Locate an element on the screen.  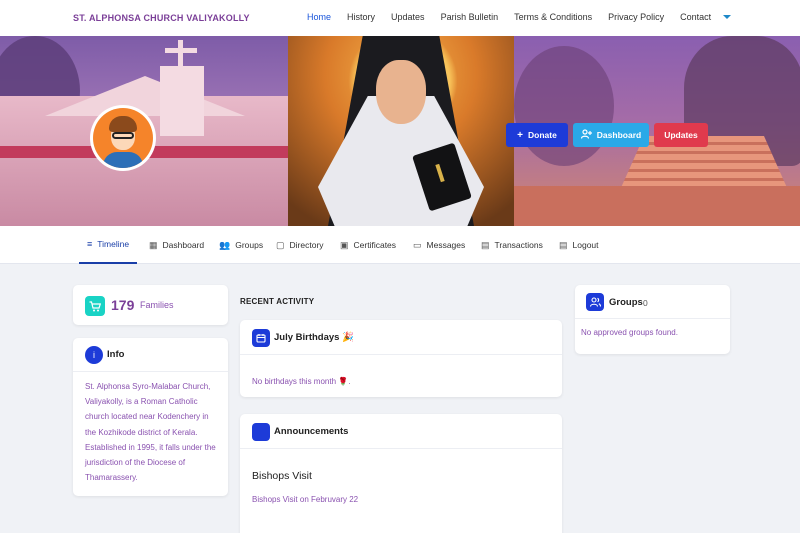
file-text-icon: ▤ is located at coordinates (563, 244).